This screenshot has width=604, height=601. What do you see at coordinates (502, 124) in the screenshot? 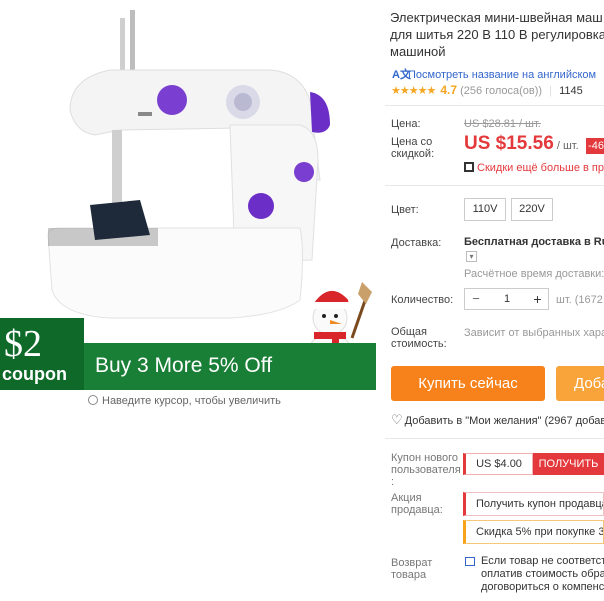
I see `old-price: US $28.81 / шт.` at bounding box center [502, 124].